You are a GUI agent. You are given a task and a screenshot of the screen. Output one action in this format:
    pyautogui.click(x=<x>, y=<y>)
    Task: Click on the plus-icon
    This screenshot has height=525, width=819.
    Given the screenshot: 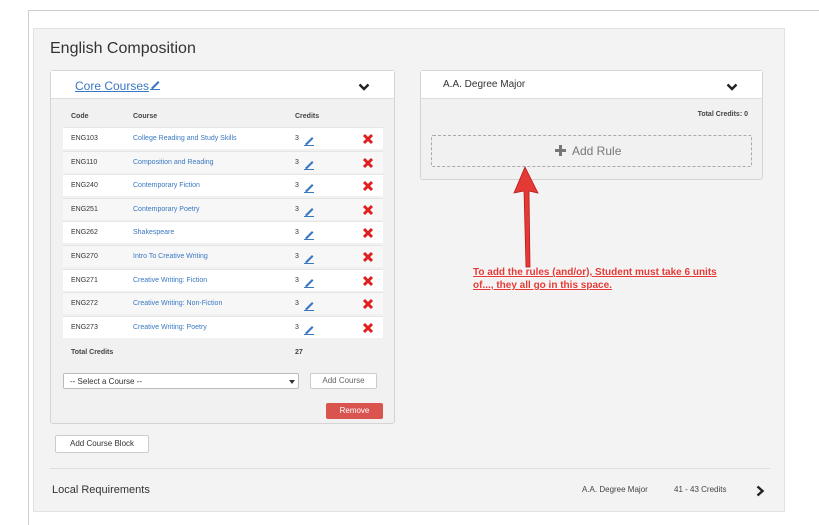 What is the action you would take?
    pyautogui.click(x=560, y=153)
    